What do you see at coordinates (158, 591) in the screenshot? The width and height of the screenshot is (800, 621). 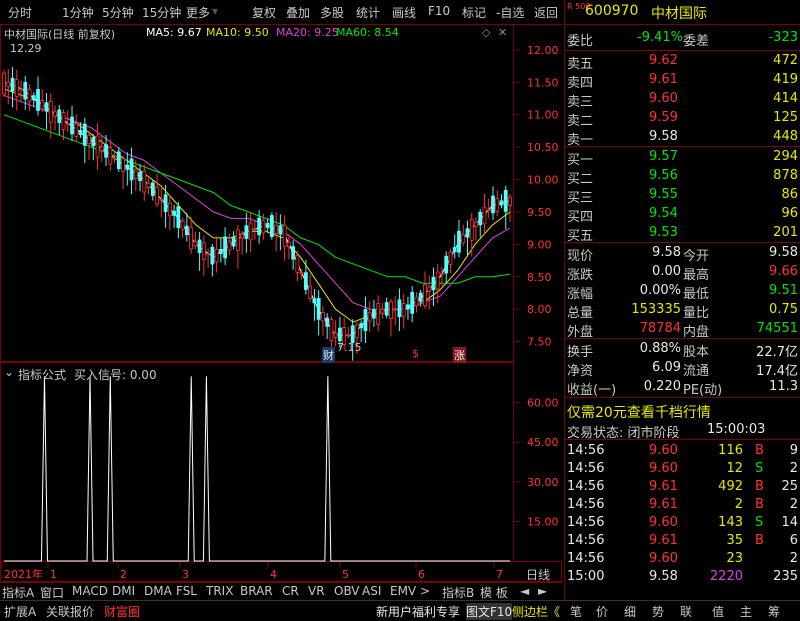 I see `indicator-tab: DMA` at bounding box center [158, 591].